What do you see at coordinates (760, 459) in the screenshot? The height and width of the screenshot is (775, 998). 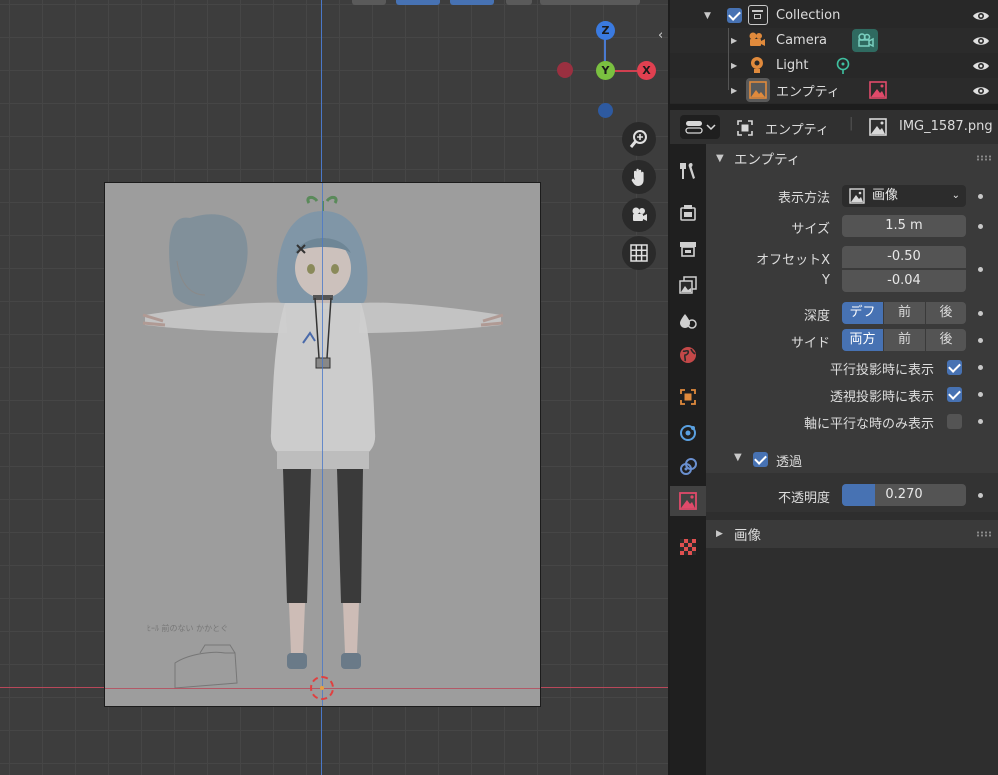 I see `transparency-checkbox` at bounding box center [760, 459].